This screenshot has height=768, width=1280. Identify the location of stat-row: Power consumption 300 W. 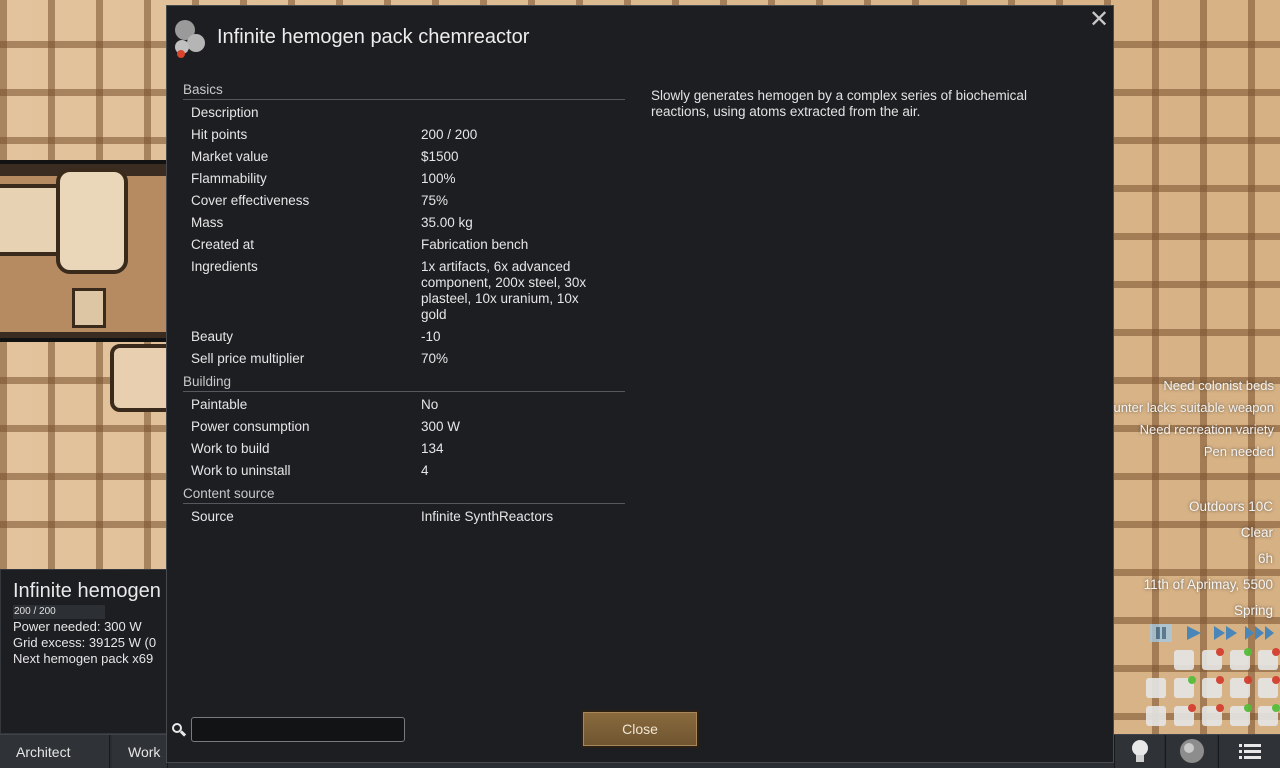
(404, 429).